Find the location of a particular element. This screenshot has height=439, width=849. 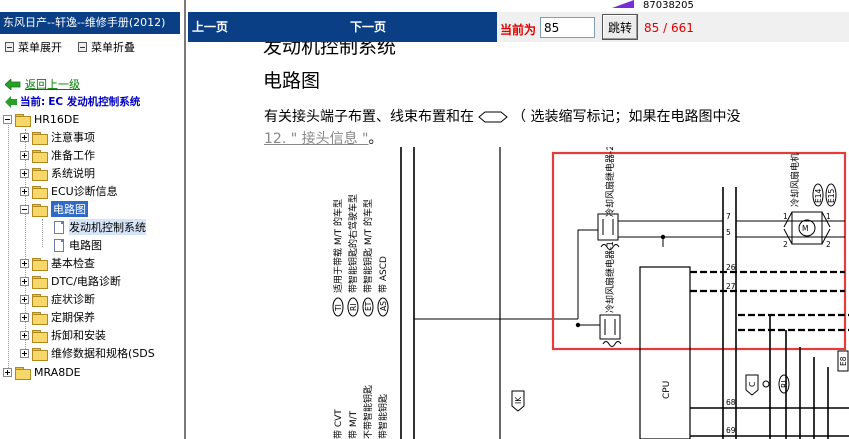

tree-node-preparation: 准备工作 is located at coordinates (57, 155).